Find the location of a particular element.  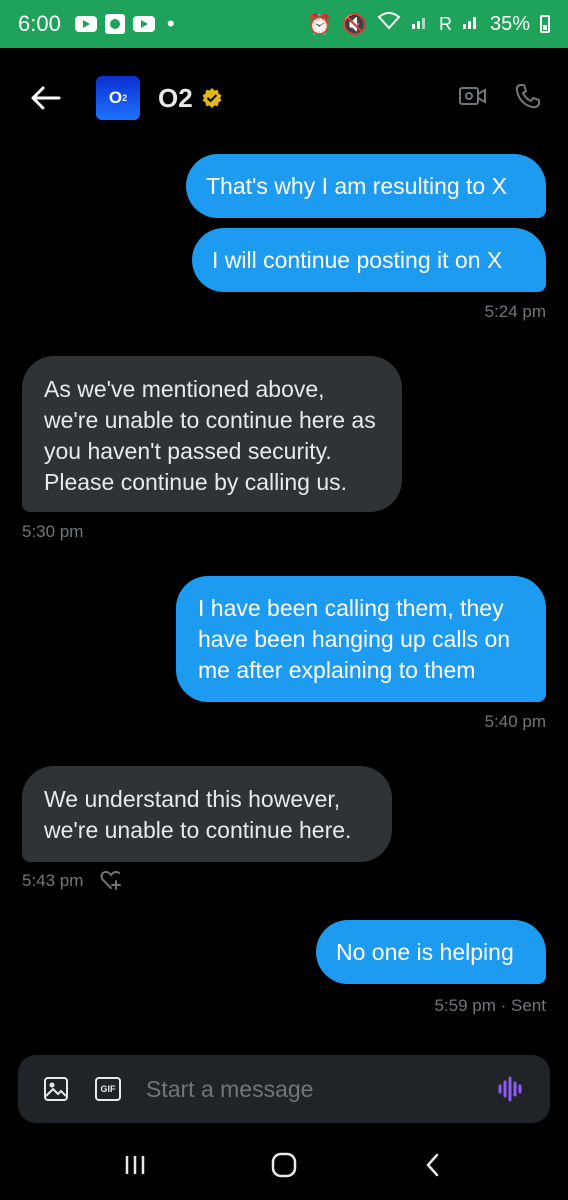

avatar-letter: O is located at coordinates (115, 97).